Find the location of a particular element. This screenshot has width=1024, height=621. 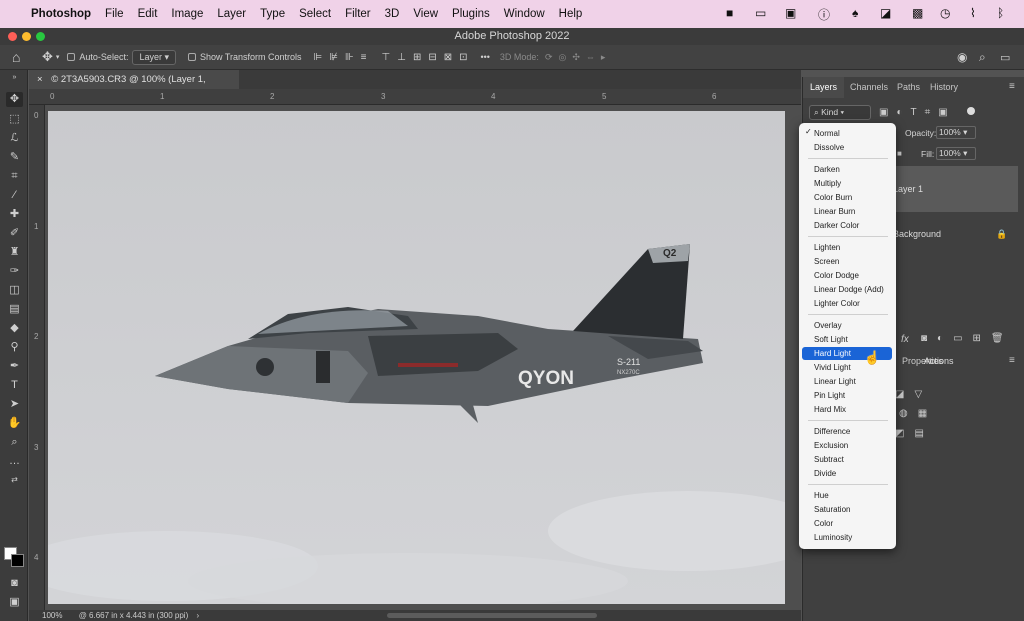

blend-mode-linear-burn: Linear Burn is located at coordinates (847, 211).